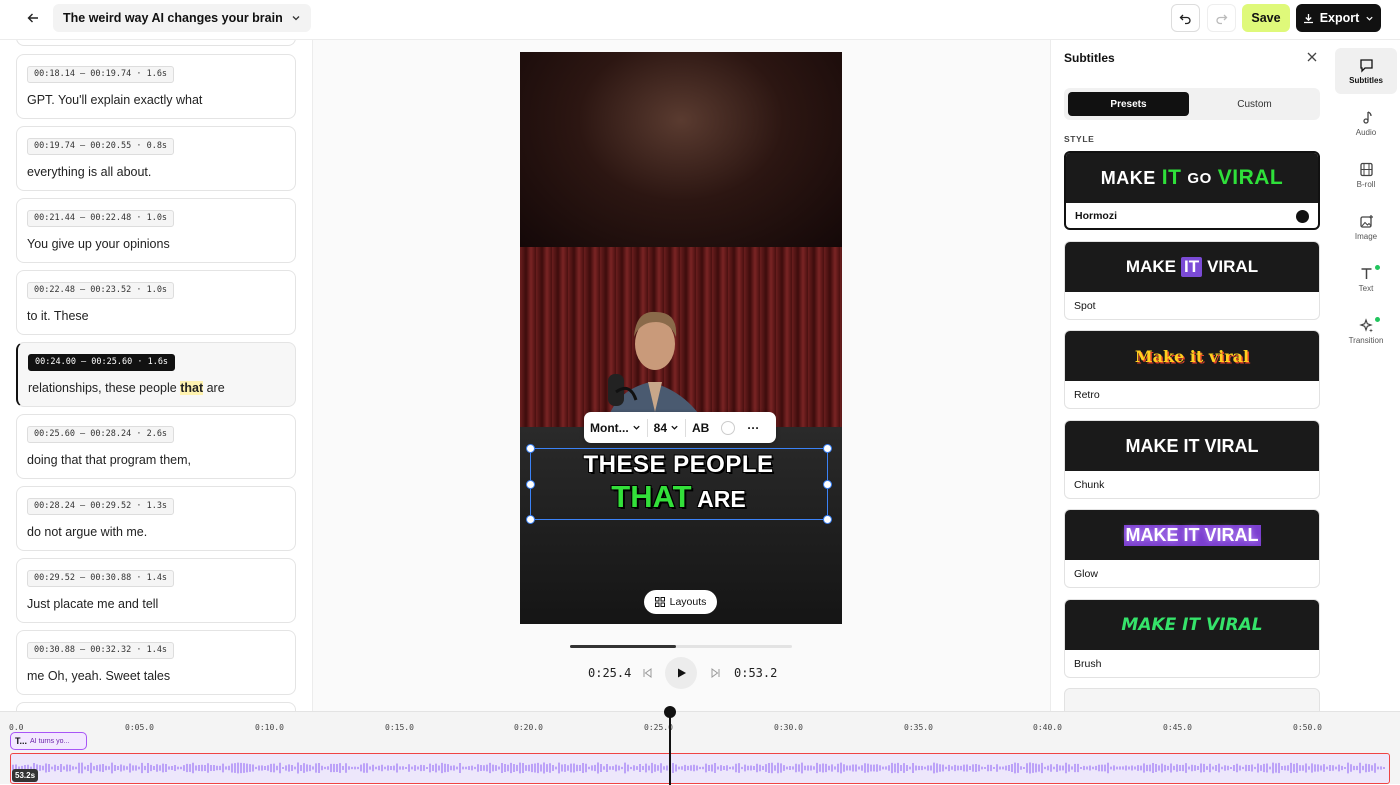  Describe the element at coordinates (530, 519) in the screenshot. I see `resize-handle-bl` at that location.